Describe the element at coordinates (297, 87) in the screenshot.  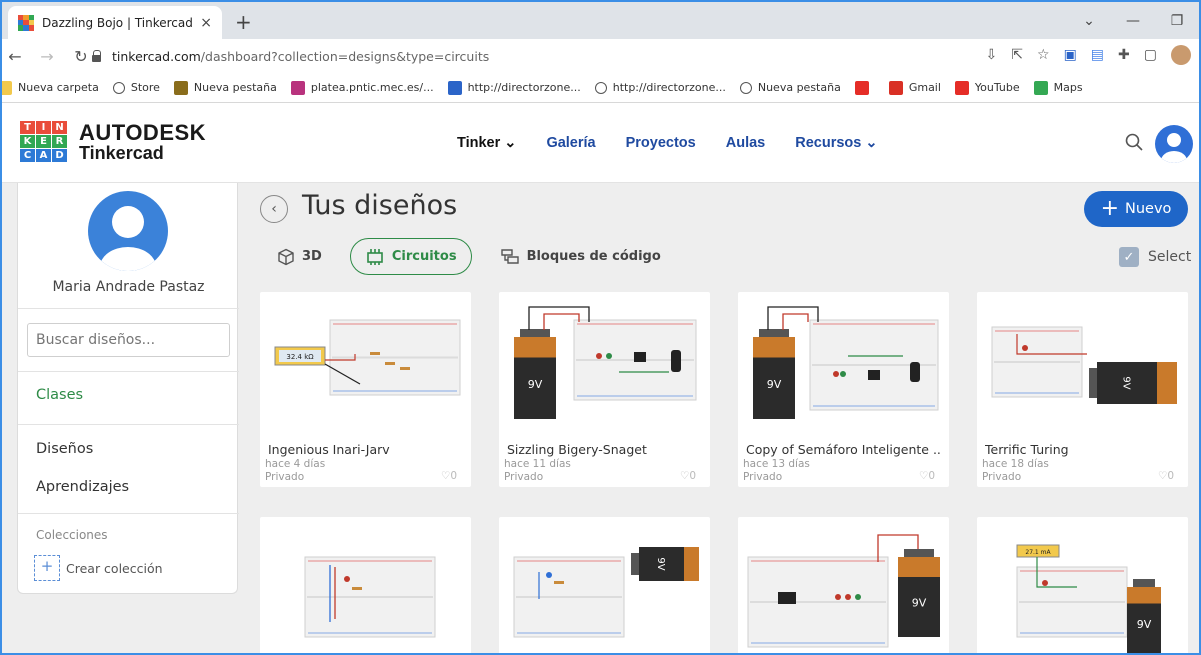
I see `feather-icon` at that location.